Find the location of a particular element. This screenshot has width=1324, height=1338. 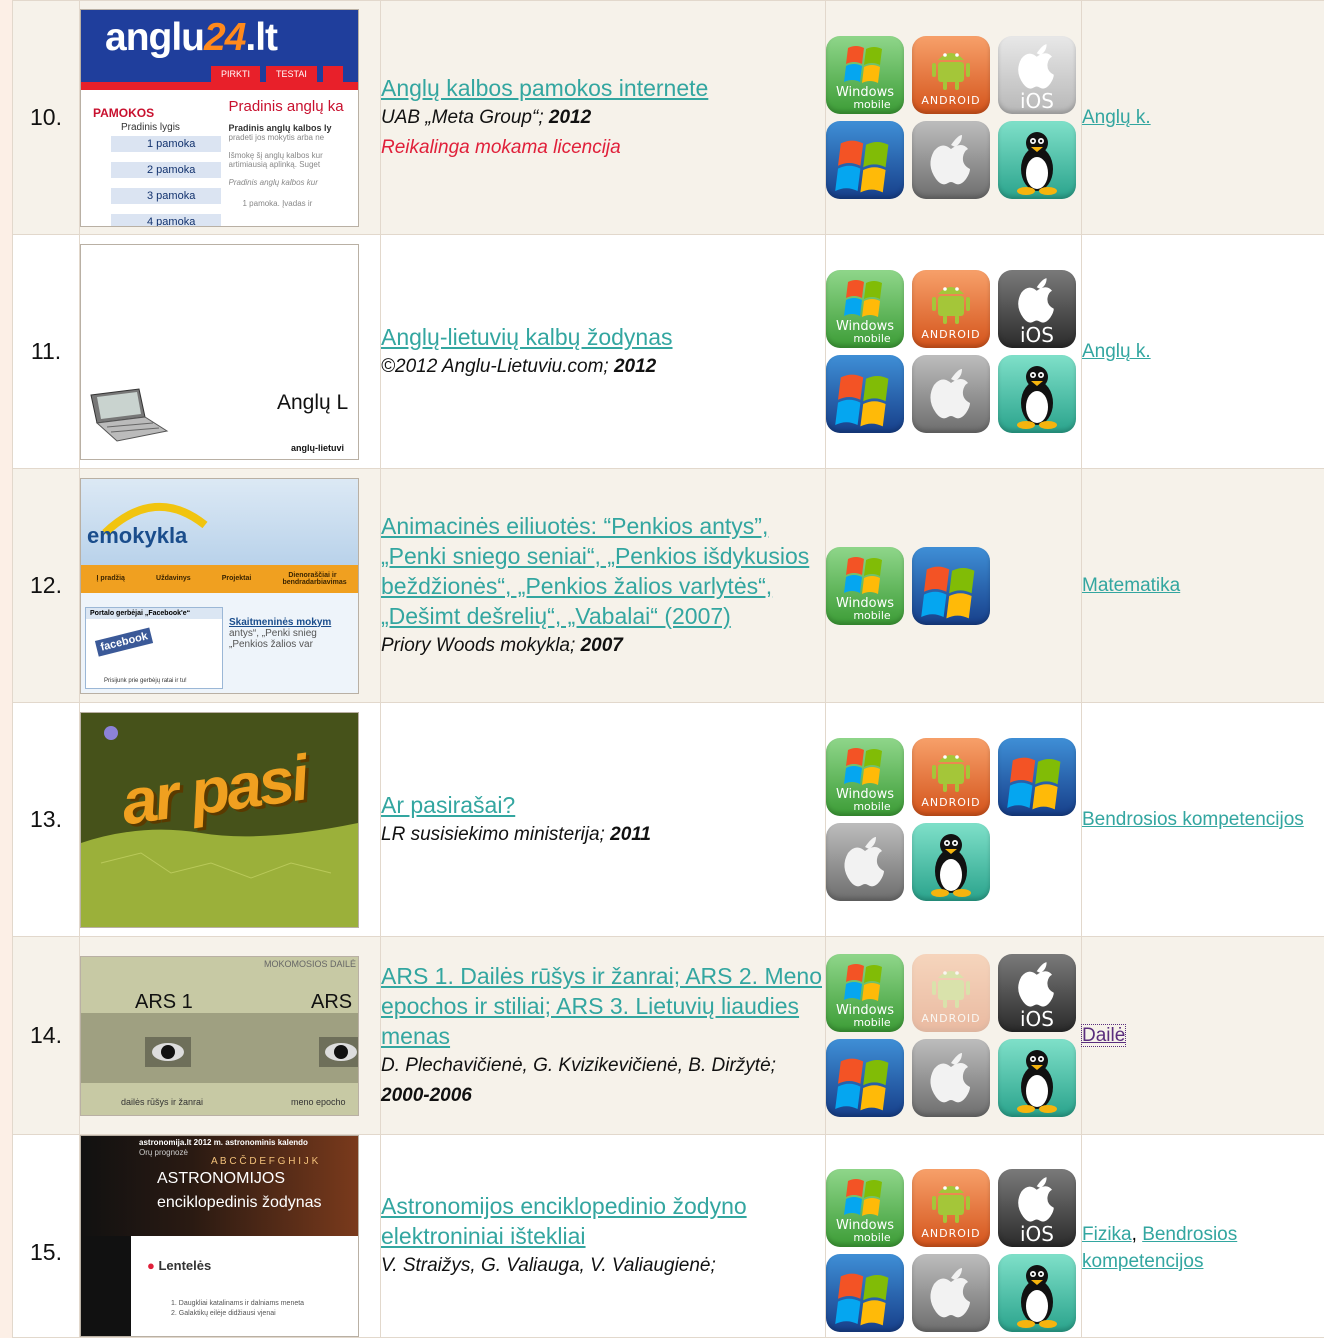

resource-author: LR susisiekimo ministerija; 2011 is located at coordinates (603, 835).